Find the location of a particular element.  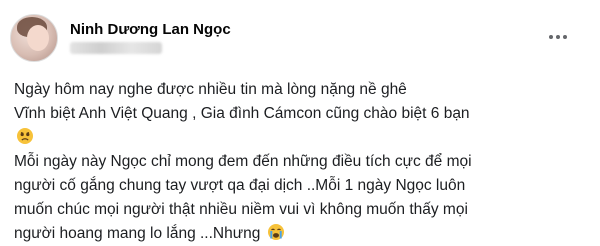

more-options-button is located at coordinates (558, 37).